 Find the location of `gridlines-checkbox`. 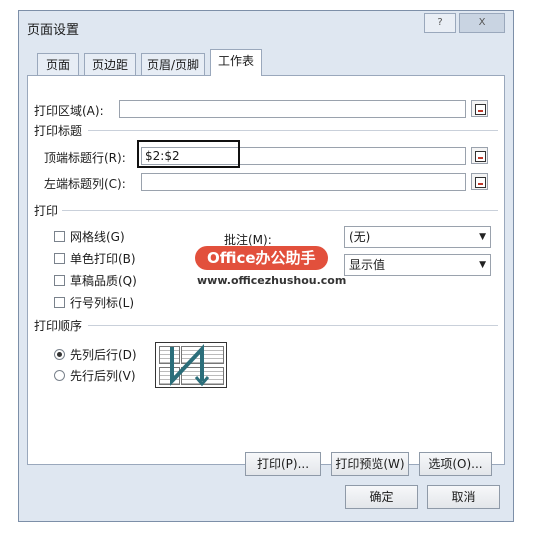

gridlines-checkbox is located at coordinates (59, 236).